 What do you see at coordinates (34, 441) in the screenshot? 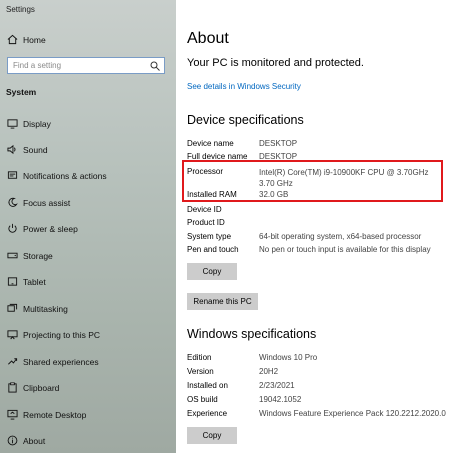
I see `sidebar-item-label: About` at bounding box center [34, 441].